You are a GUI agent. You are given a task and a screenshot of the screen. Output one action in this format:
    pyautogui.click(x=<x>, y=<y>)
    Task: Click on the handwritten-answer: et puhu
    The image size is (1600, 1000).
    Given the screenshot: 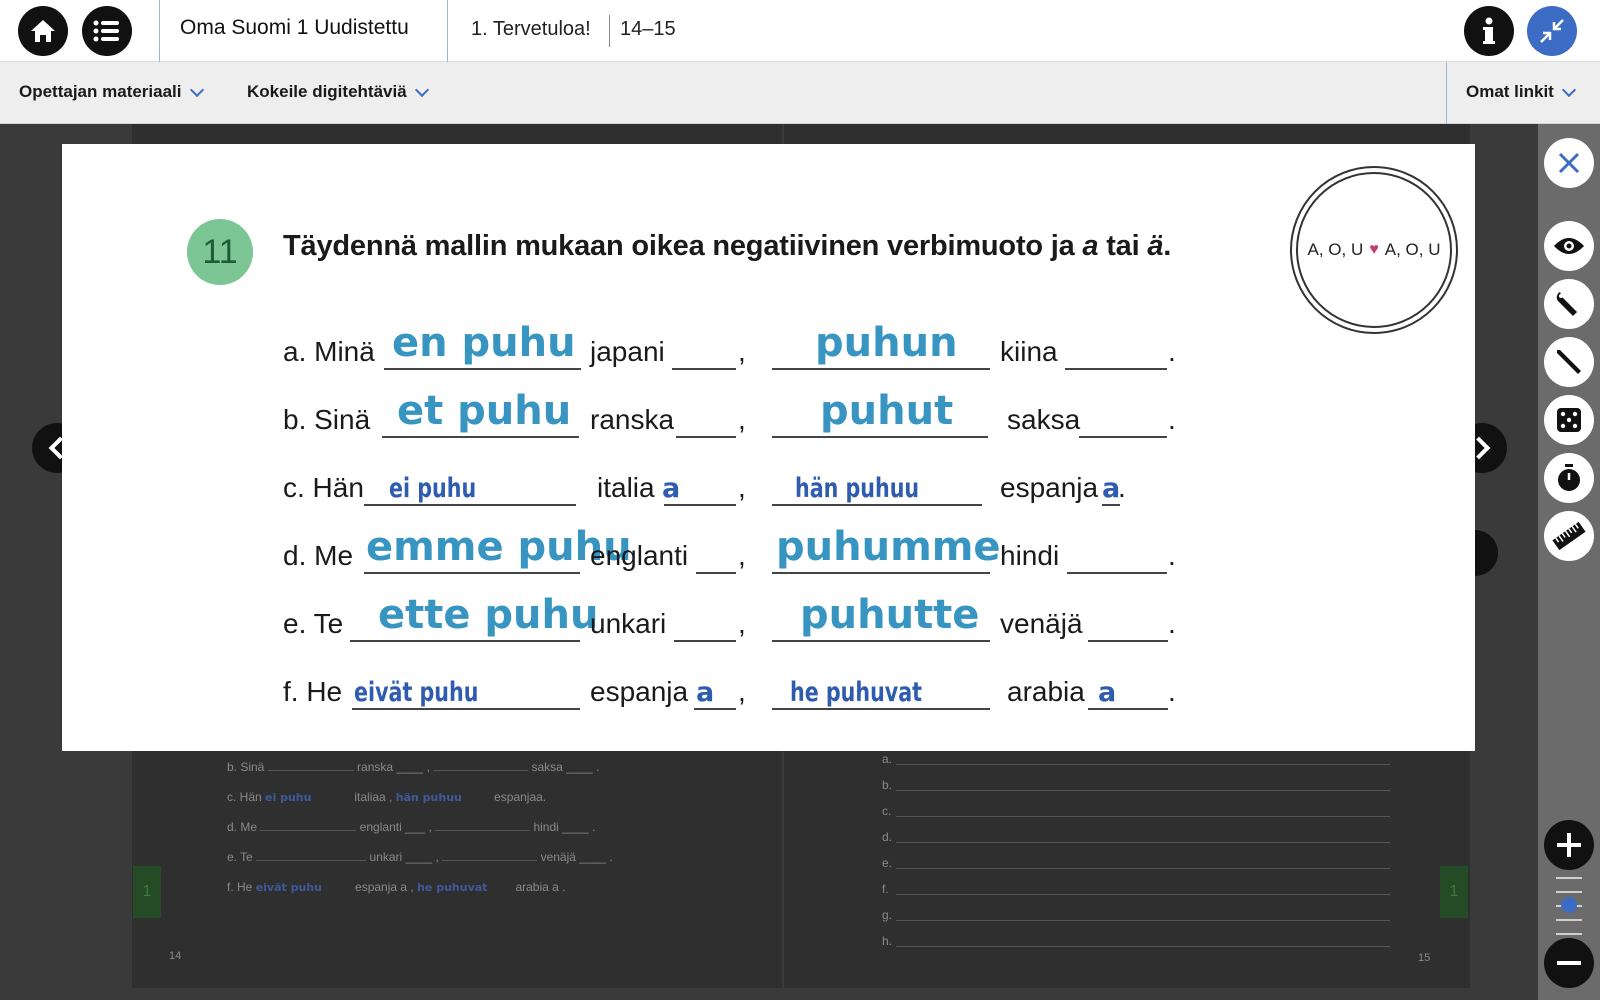 What is the action you would take?
    pyautogui.click(x=484, y=411)
    